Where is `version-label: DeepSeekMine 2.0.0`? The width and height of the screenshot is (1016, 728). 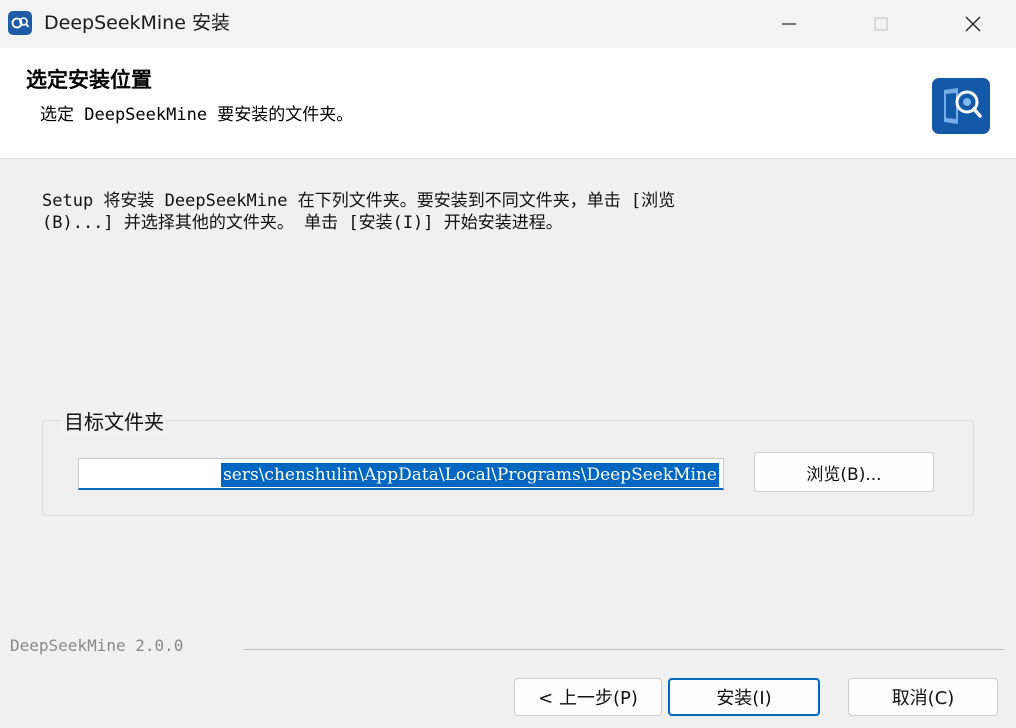
version-label: DeepSeekMine 2.0.0 is located at coordinates (97, 645).